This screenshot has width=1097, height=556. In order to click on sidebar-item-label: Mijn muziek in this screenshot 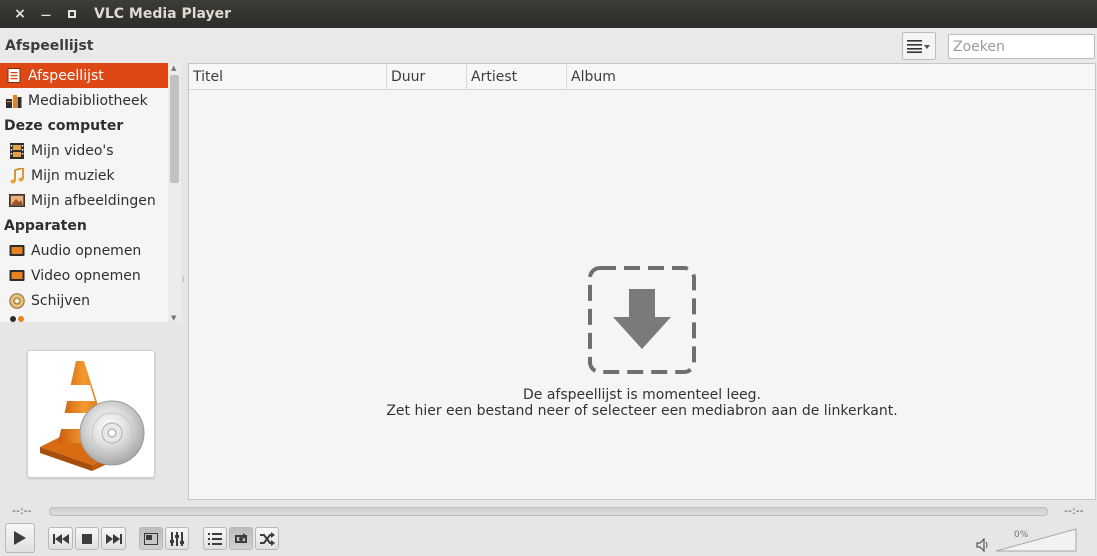, I will do `click(73, 175)`.